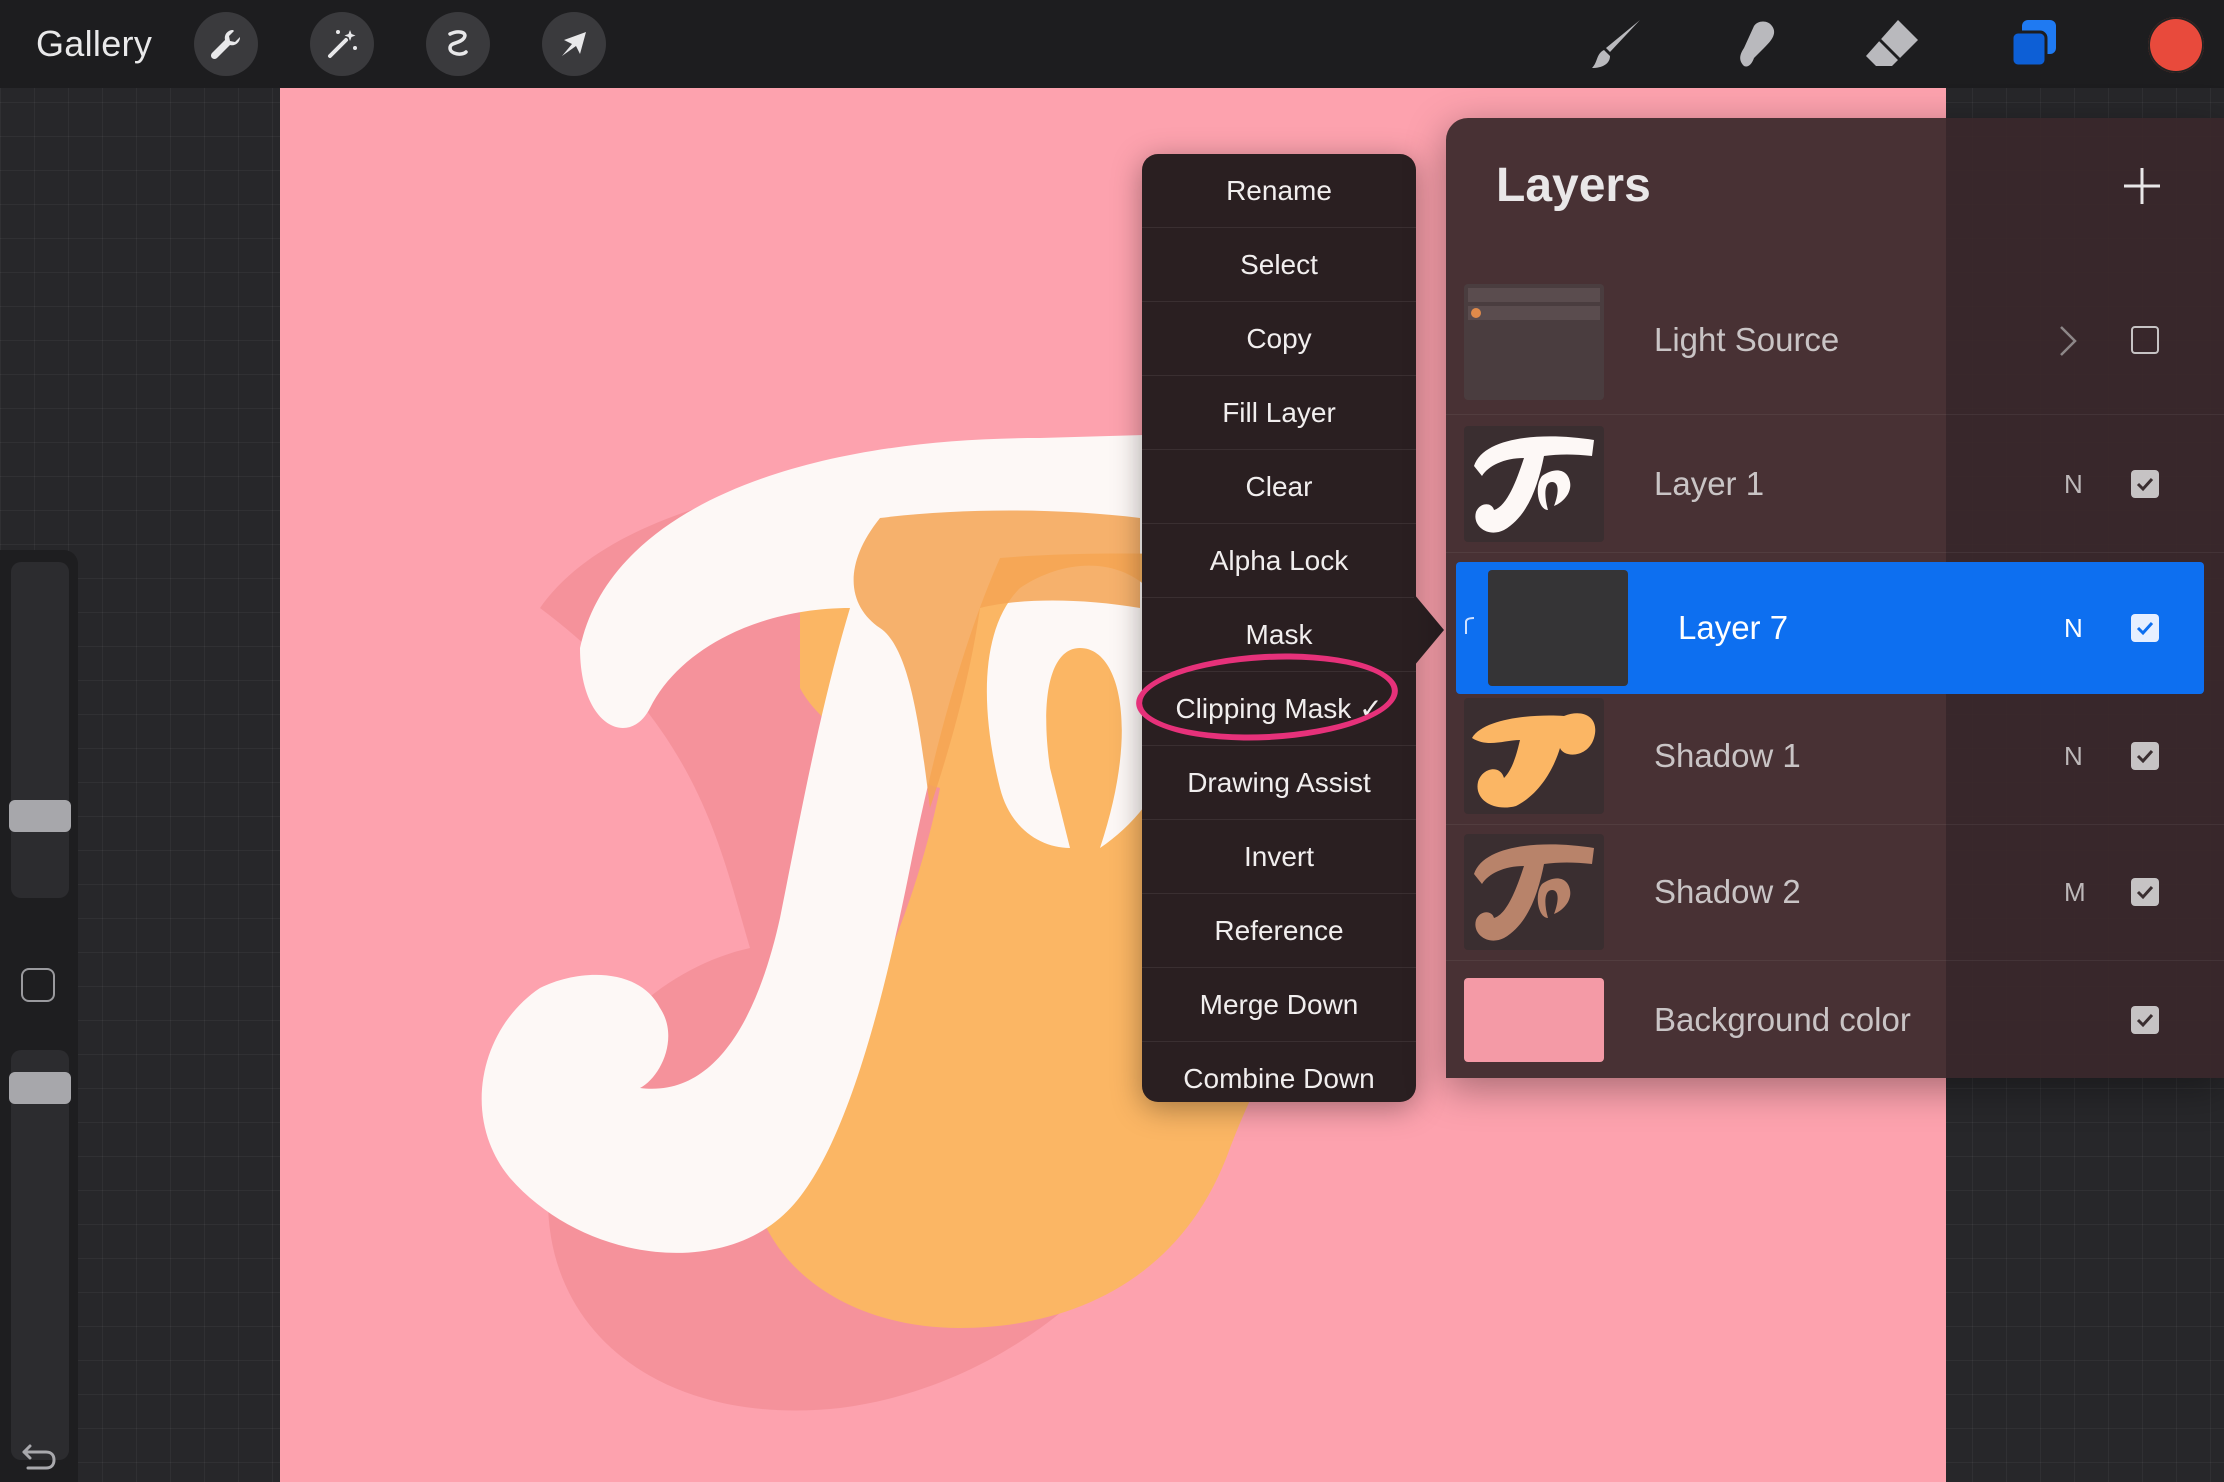 The height and width of the screenshot is (1482, 2224). I want to click on try-lettering-thumbnail, so click(1534, 484).